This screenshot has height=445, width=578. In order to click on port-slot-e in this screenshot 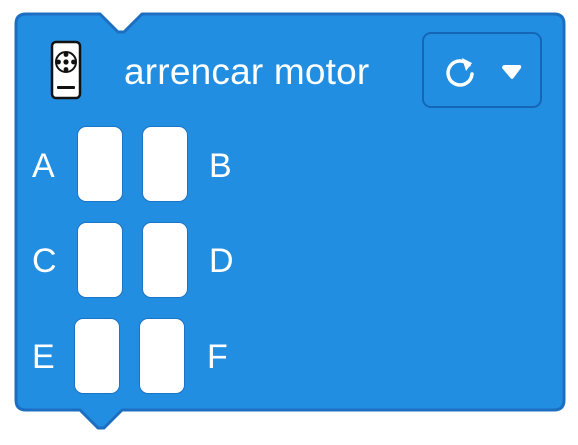, I will do `click(97, 356)`.